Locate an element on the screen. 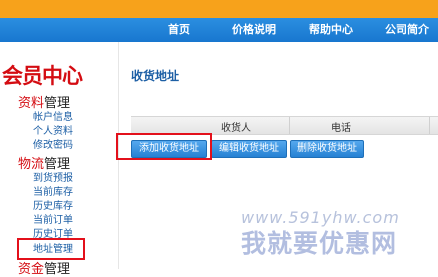 This screenshot has height=277, width=438. column-header-recipient: 收货人 is located at coordinates (236, 128).